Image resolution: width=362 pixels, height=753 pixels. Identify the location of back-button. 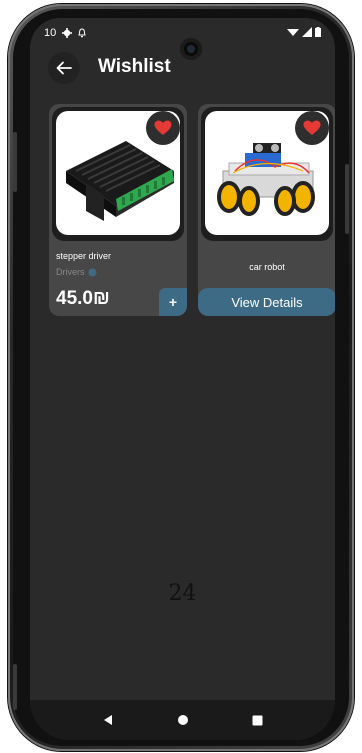
(64, 68).